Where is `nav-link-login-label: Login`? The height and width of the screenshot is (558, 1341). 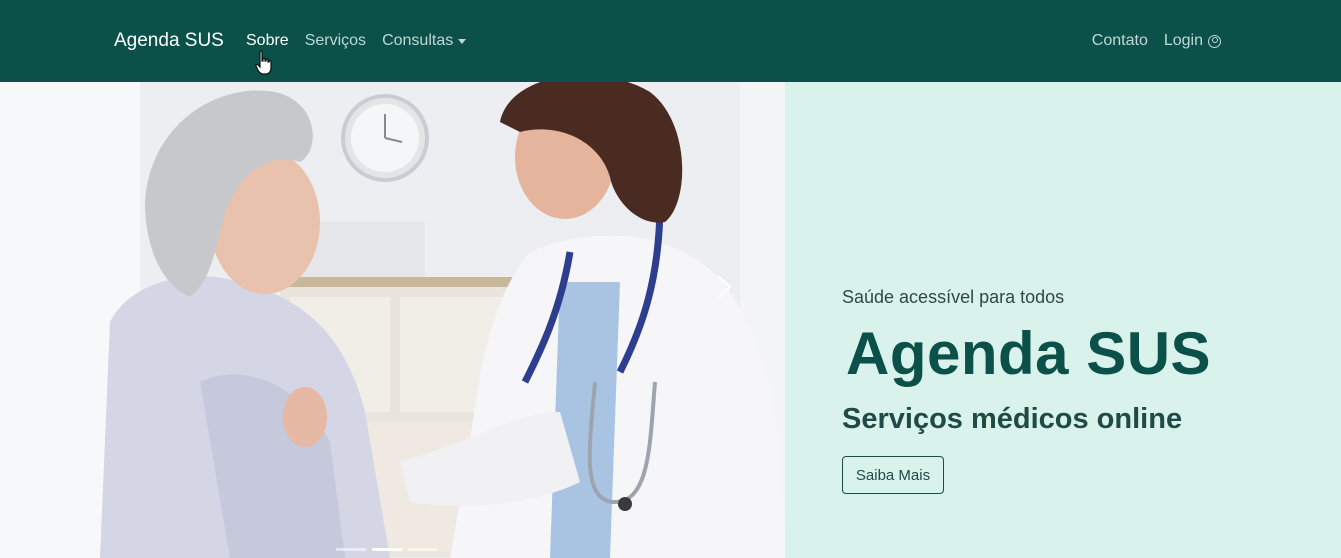 nav-link-login-label: Login is located at coordinates (1183, 40).